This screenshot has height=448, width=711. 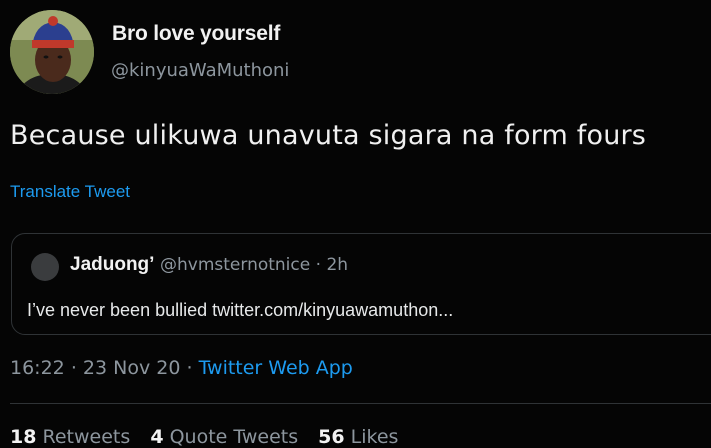 I want to click on quoted-author-display-name: Jaduong’, so click(x=112, y=264).